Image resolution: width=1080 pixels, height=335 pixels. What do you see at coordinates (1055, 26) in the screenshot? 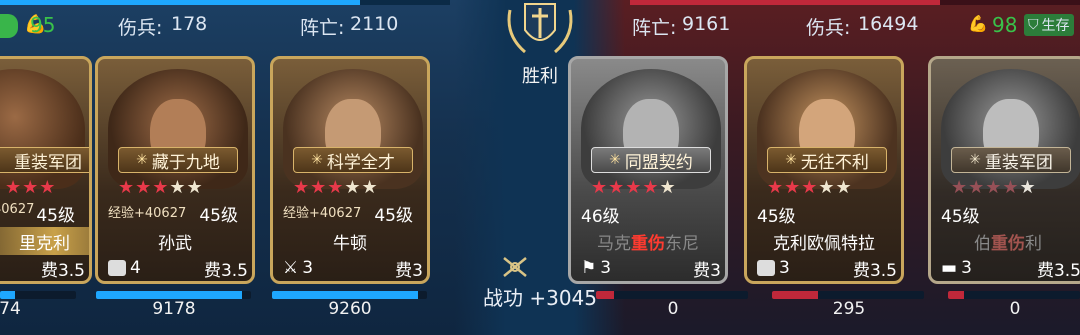
I see `survive-label: 生存` at bounding box center [1055, 26].